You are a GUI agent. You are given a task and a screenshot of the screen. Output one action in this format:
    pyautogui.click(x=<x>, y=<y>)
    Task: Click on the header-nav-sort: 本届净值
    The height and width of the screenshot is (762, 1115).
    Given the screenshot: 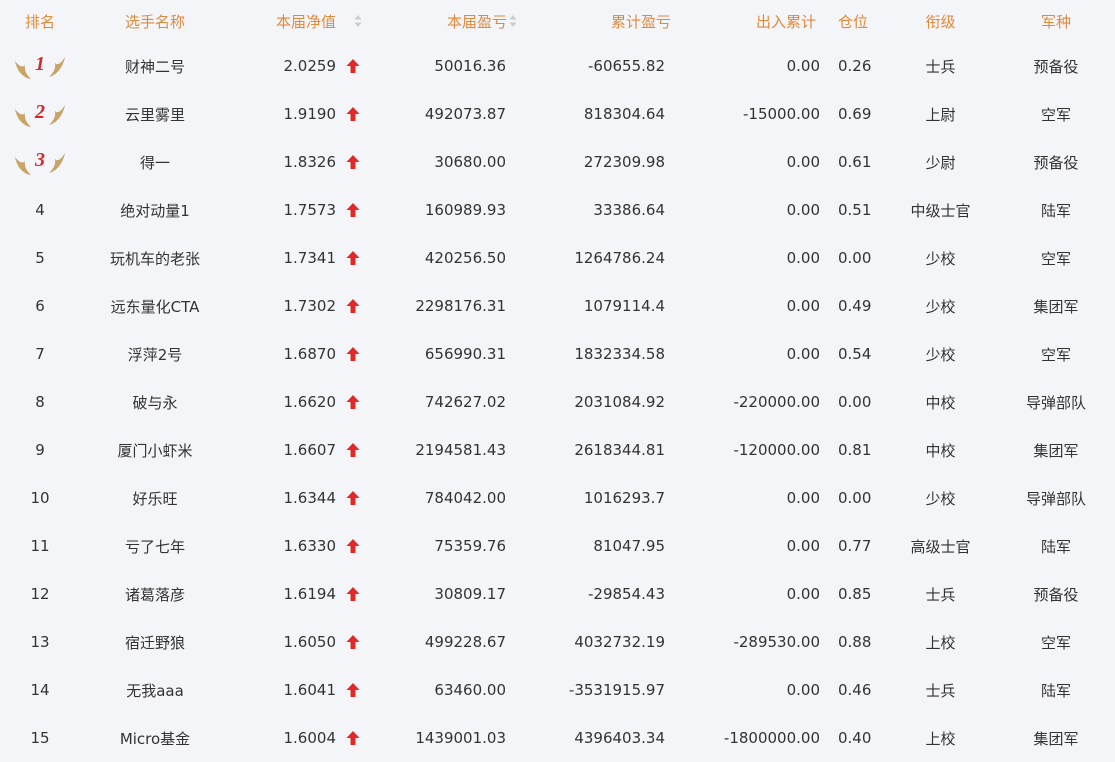 What is the action you would take?
    pyautogui.click(x=300, y=21)
    